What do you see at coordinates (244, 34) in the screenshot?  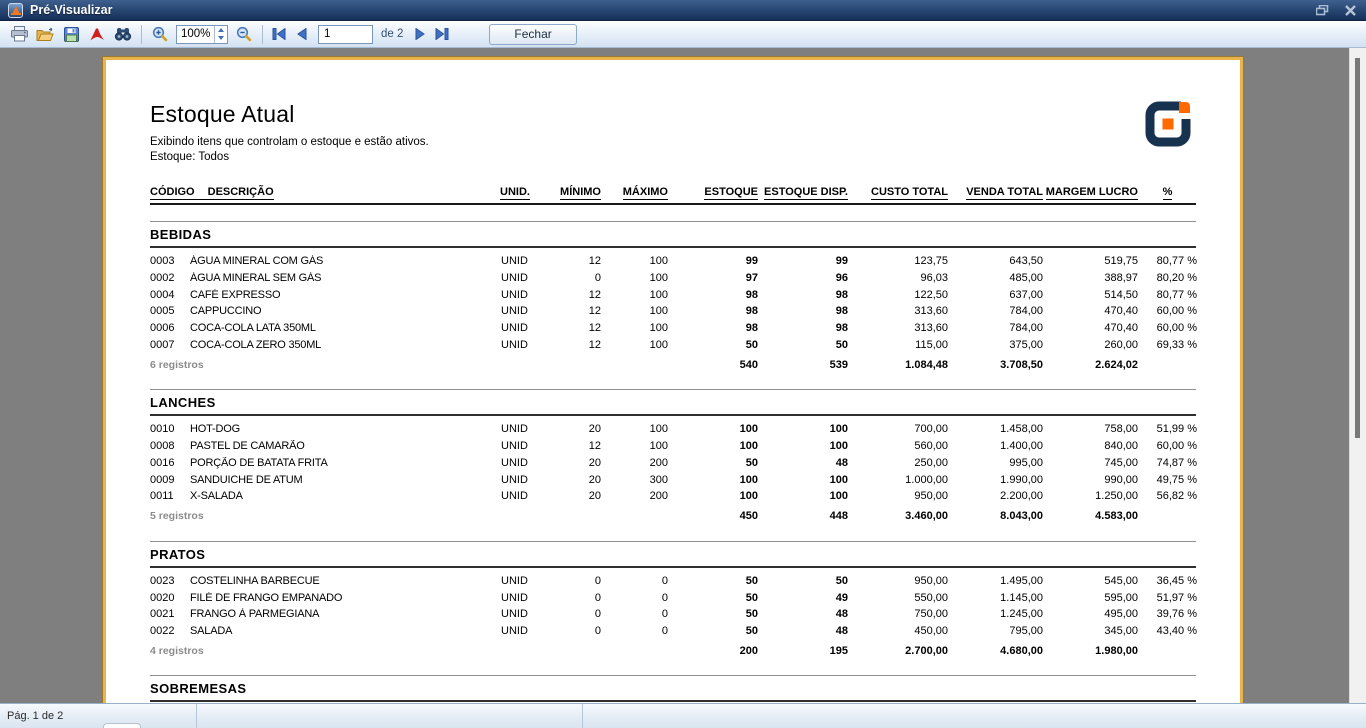 I see `zoom-out-button` at bounding box center [244, 34].